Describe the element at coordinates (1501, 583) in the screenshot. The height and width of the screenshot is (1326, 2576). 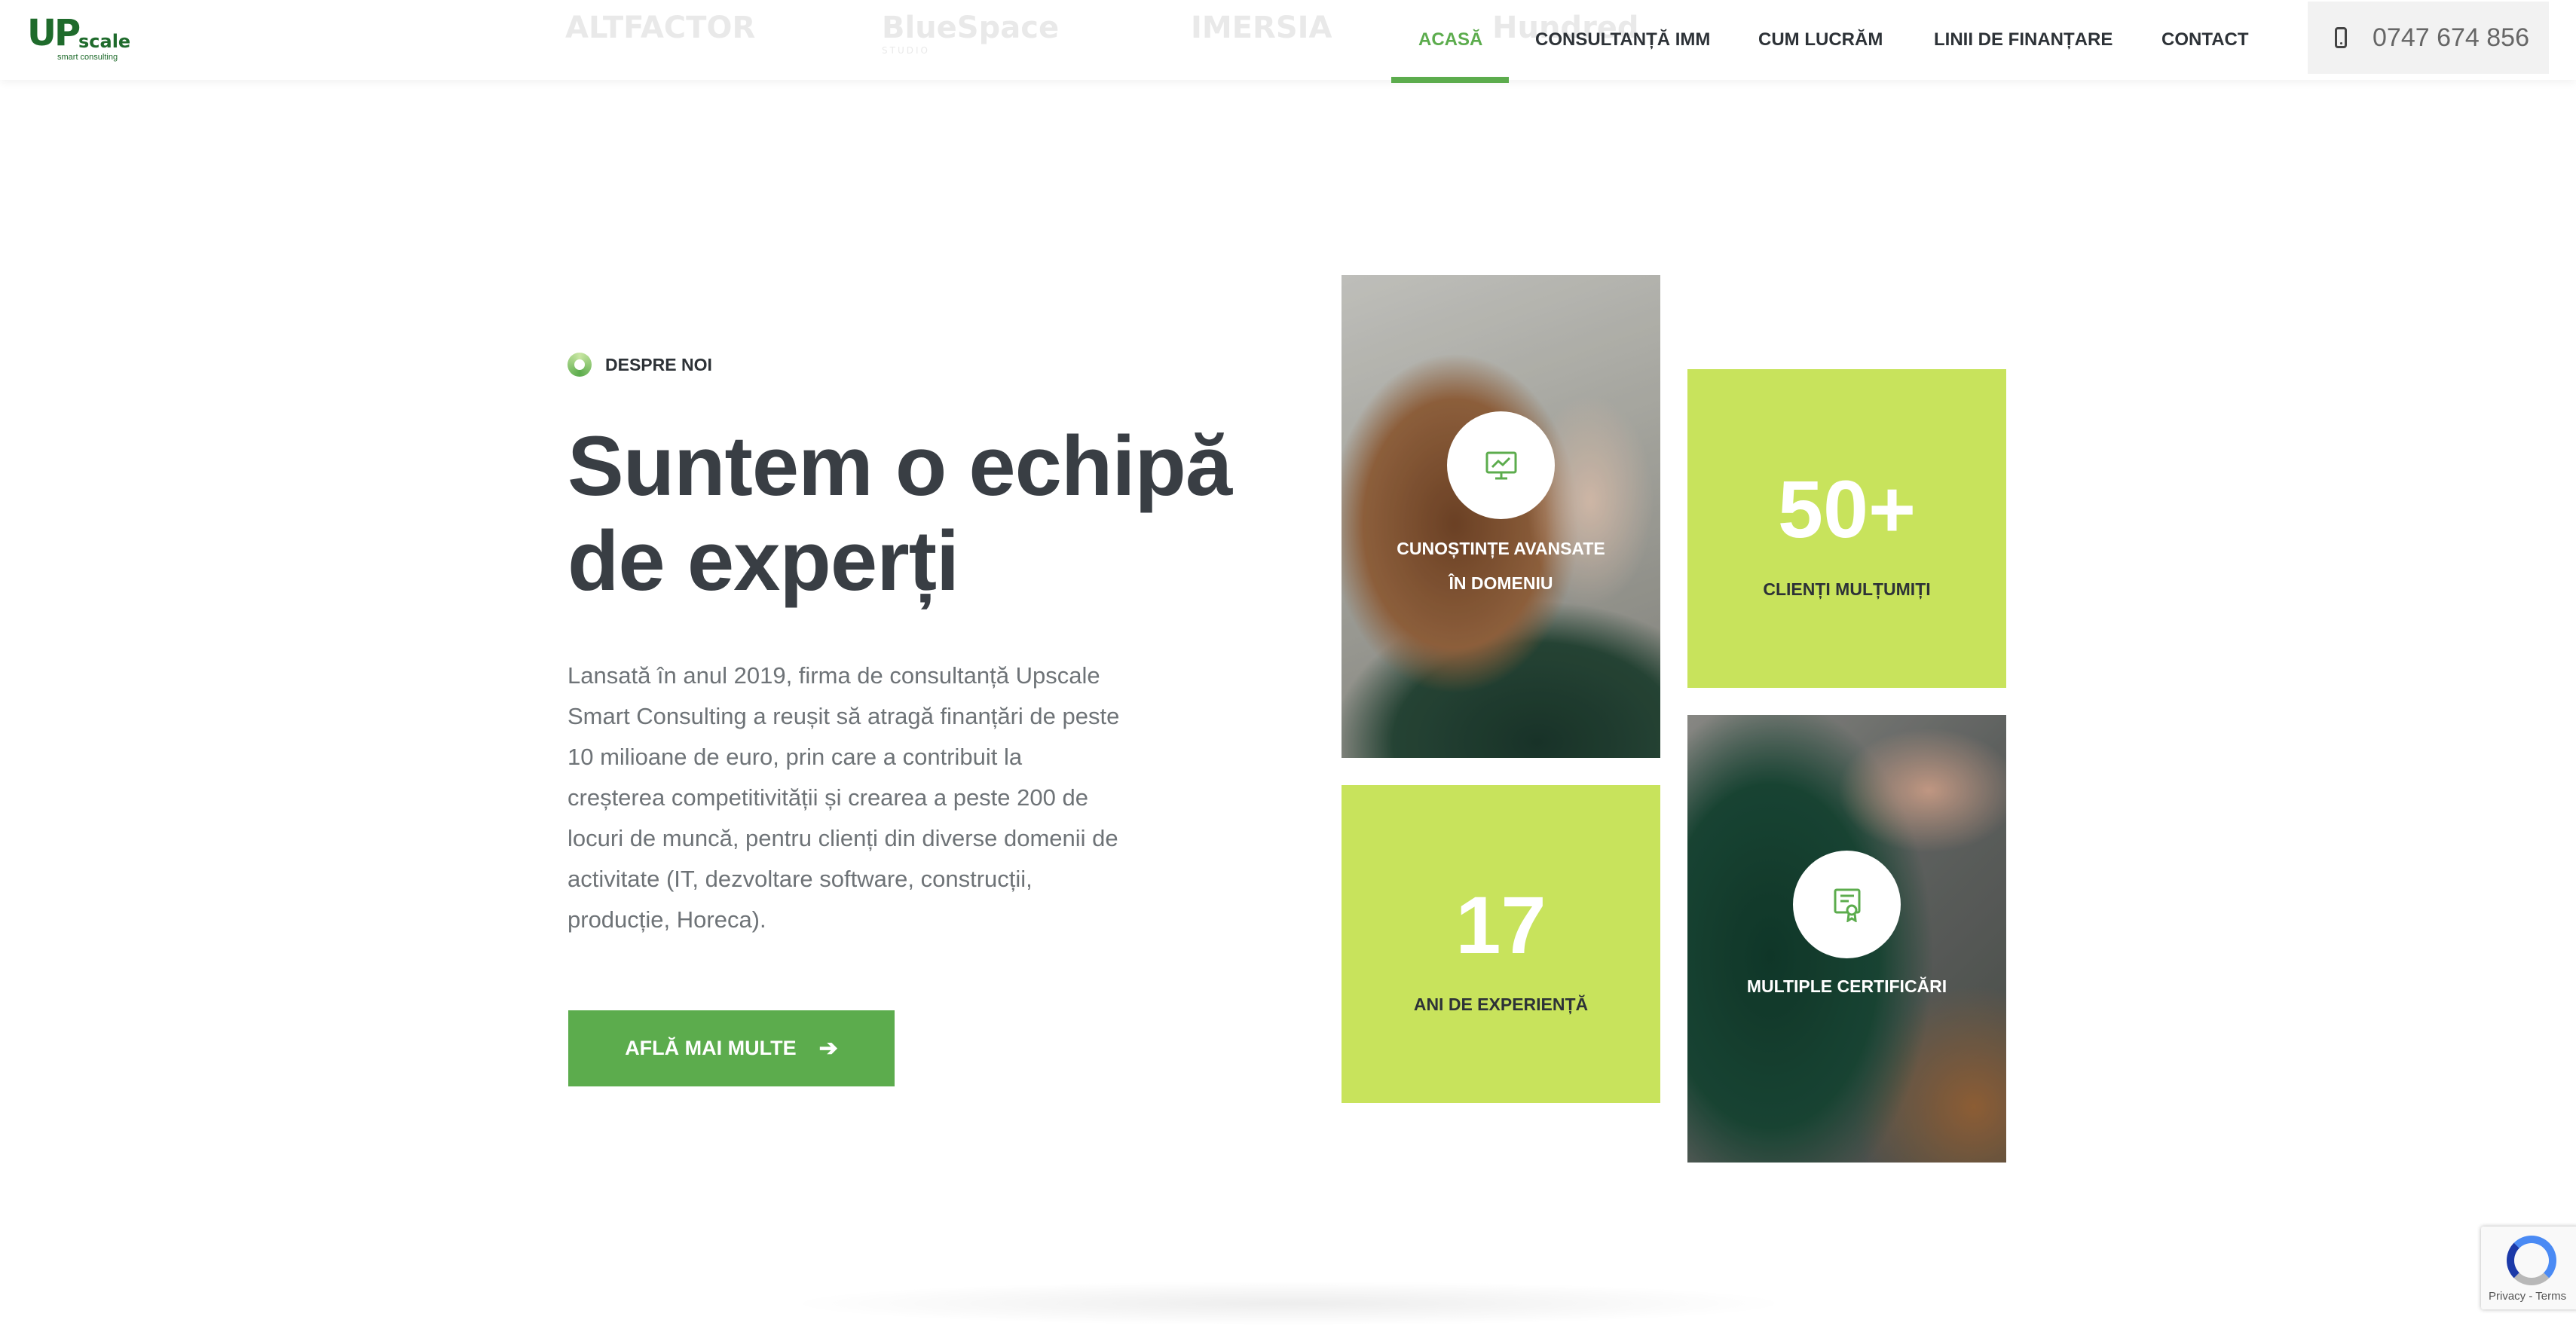
I see `knowledge-label-line-2: ÎN DOMENIU` at that location.